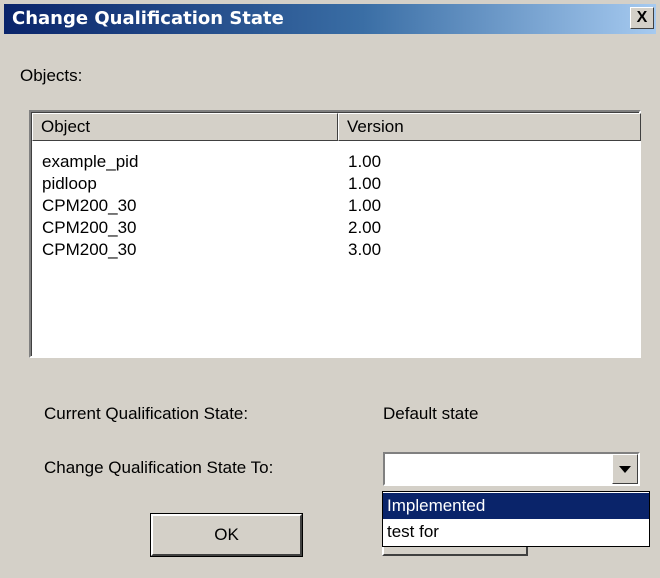 The width and height of the screenshot is (660, 578). I want to click on version-cell: 2.00, so click(365, 227).